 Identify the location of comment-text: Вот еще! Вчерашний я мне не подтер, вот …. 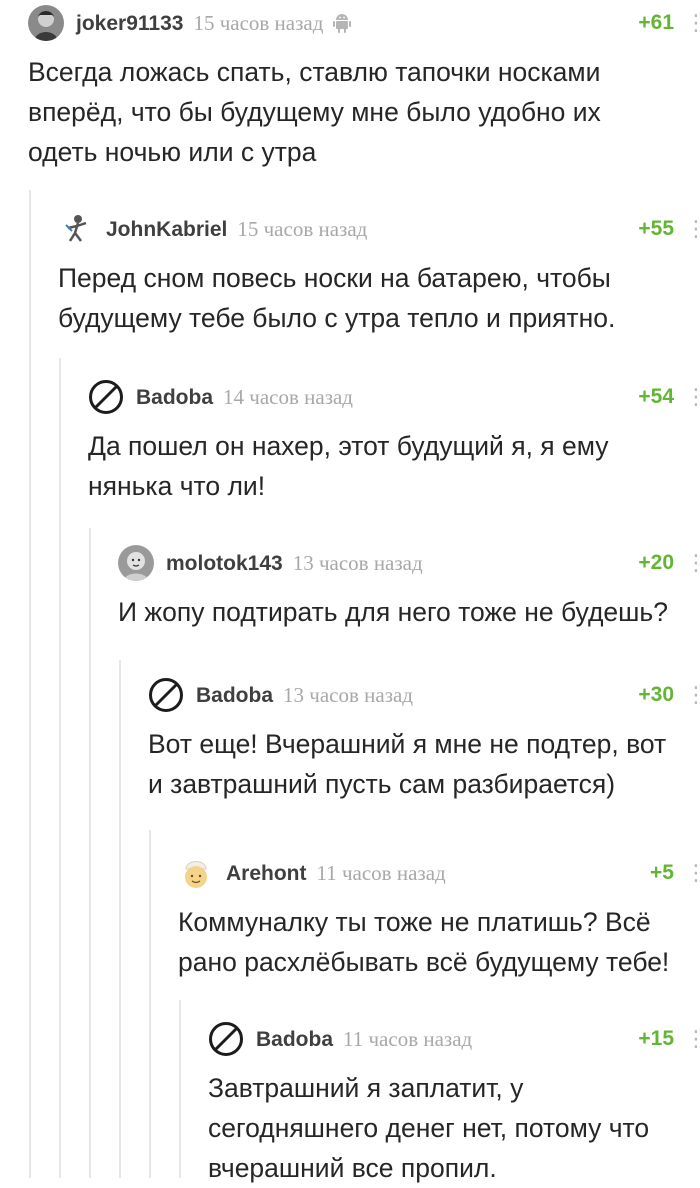
(407, 764).